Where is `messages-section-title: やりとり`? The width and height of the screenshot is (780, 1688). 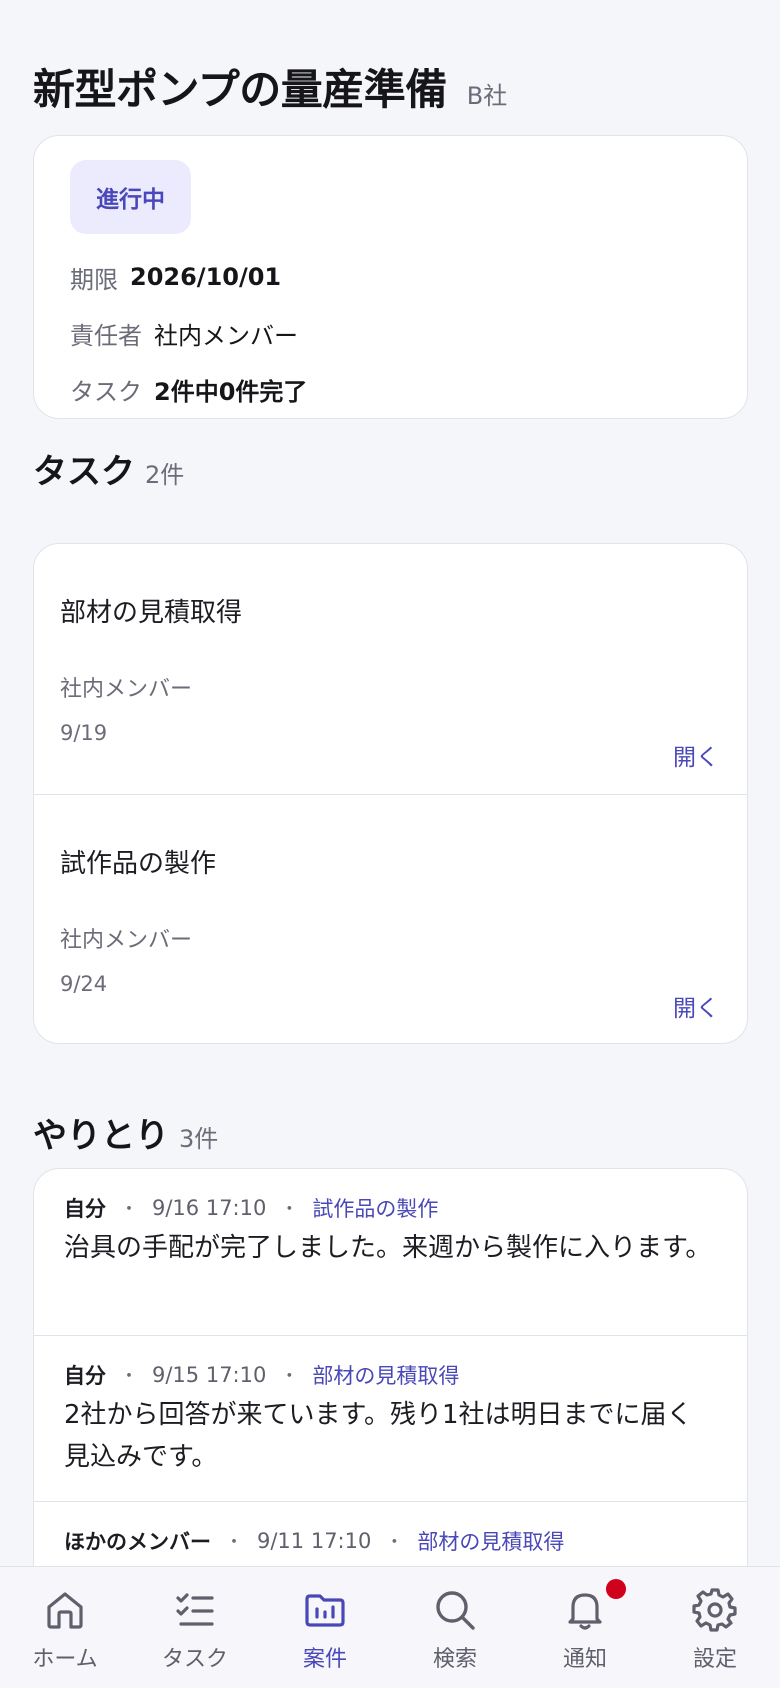 messages-section-title: やりとり is located at coordinates (101, 1136).